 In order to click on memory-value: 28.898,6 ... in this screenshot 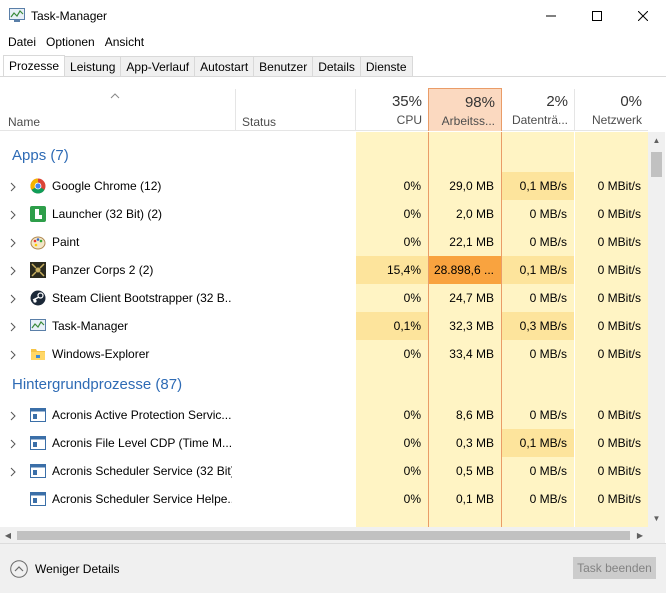, I will do `click(465, 270)`.